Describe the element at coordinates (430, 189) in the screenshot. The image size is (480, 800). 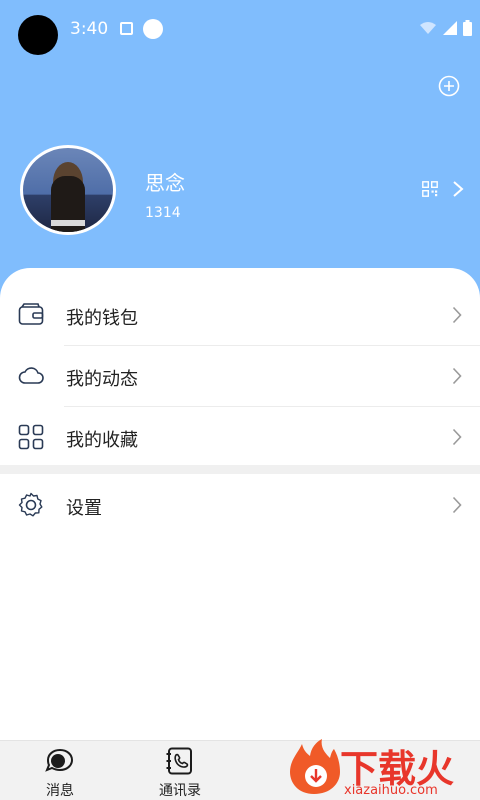
I see `qr-code-icon` at that location.